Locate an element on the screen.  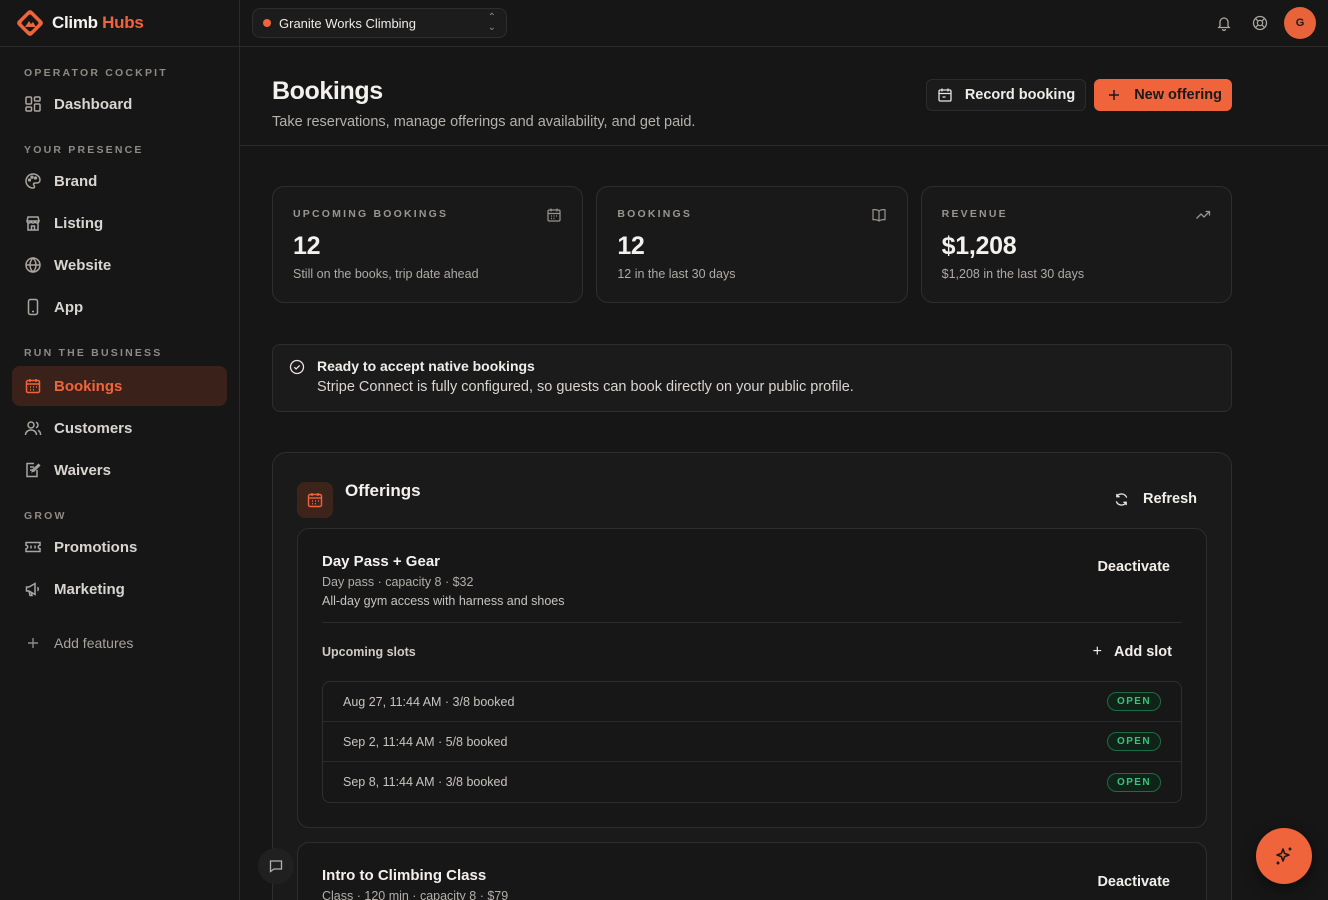
workspace-status-dot is located at coordinates (267, 23).